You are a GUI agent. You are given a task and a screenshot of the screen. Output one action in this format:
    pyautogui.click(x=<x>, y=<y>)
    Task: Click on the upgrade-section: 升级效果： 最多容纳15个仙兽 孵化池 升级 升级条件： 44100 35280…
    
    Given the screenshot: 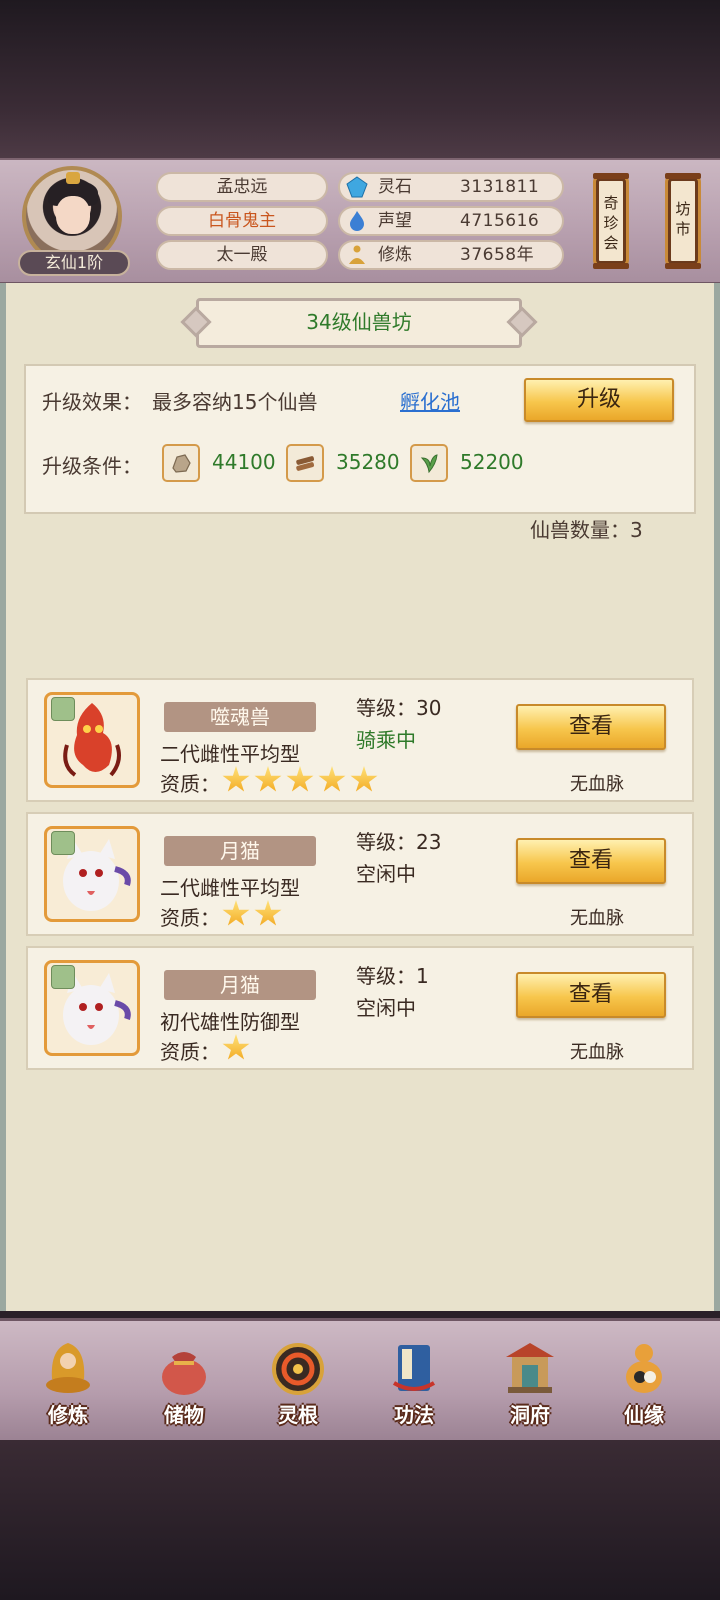 What is the action you would take?
    pyautogui.click(x=360, y=439)
    